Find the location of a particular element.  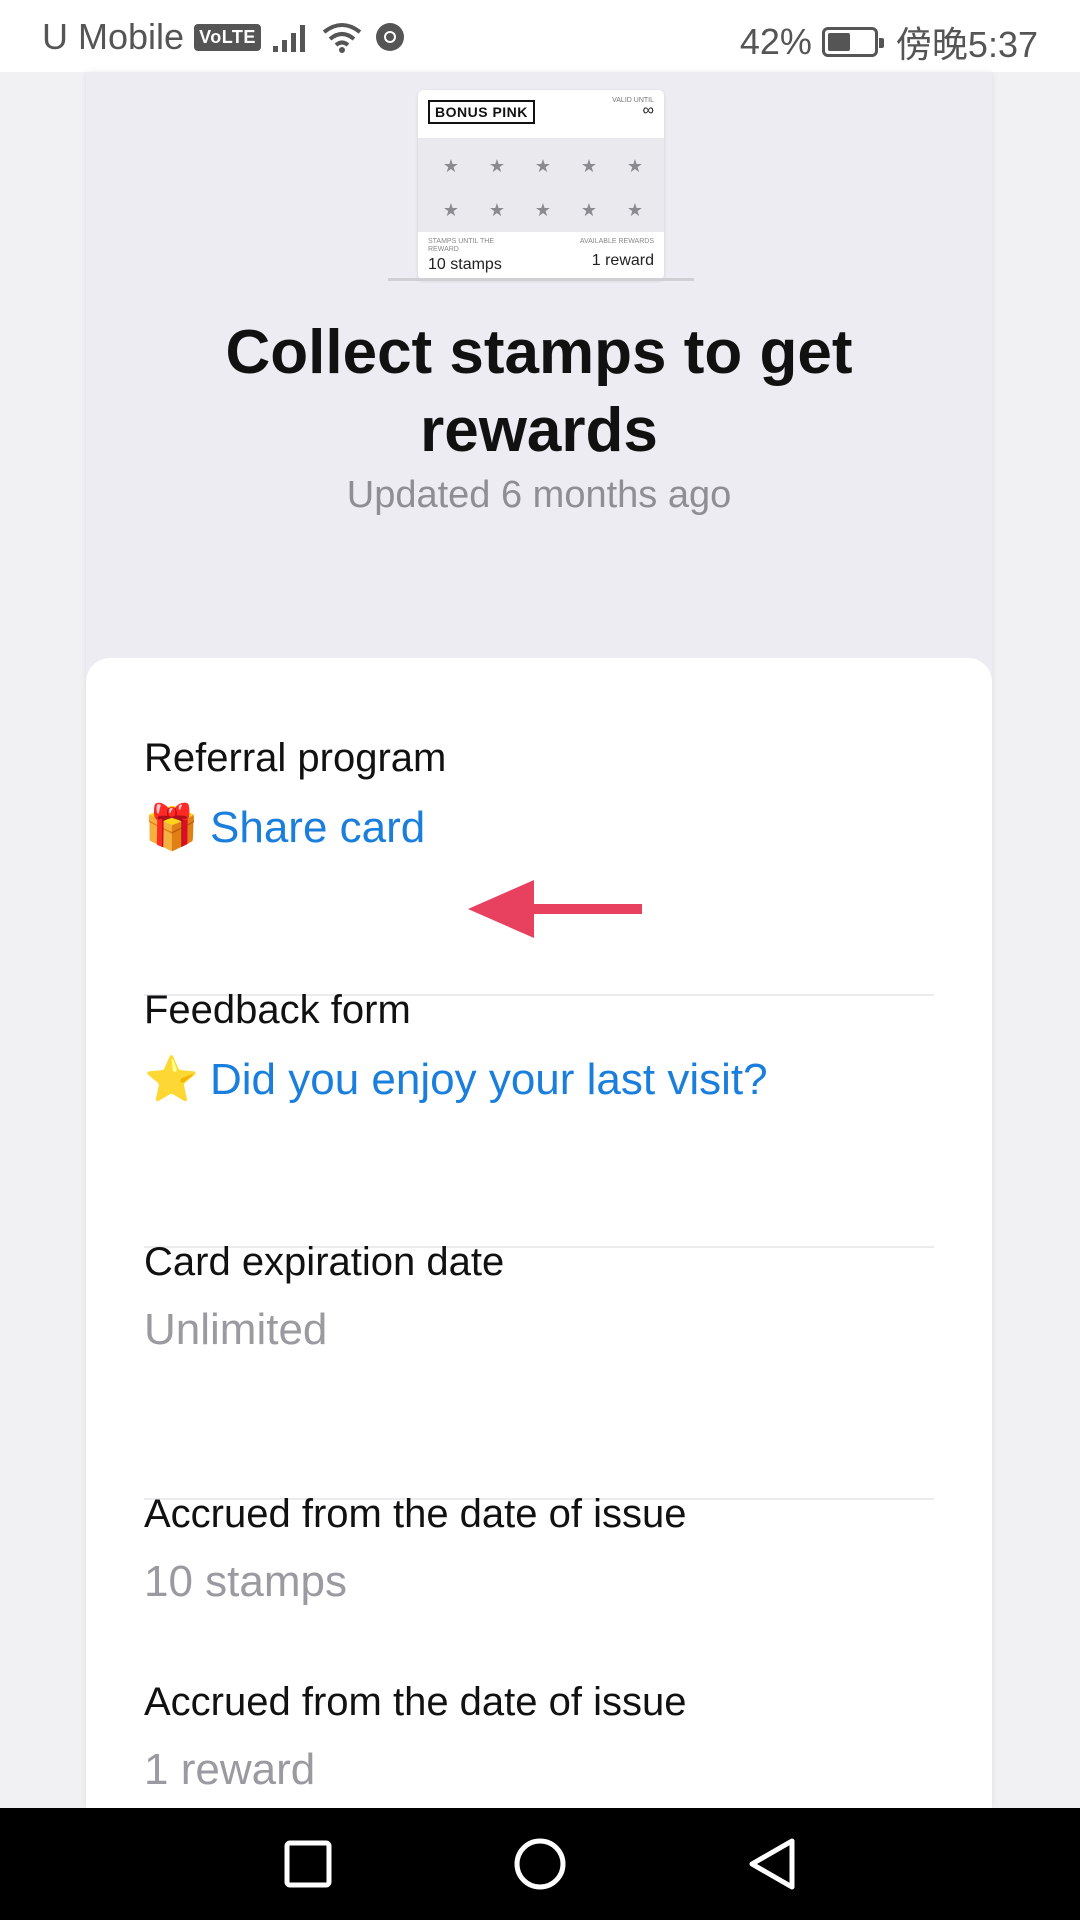

accrued-rewards-row: Accrued from the date of issue 1 reward is located at coordinates (539, 1737).